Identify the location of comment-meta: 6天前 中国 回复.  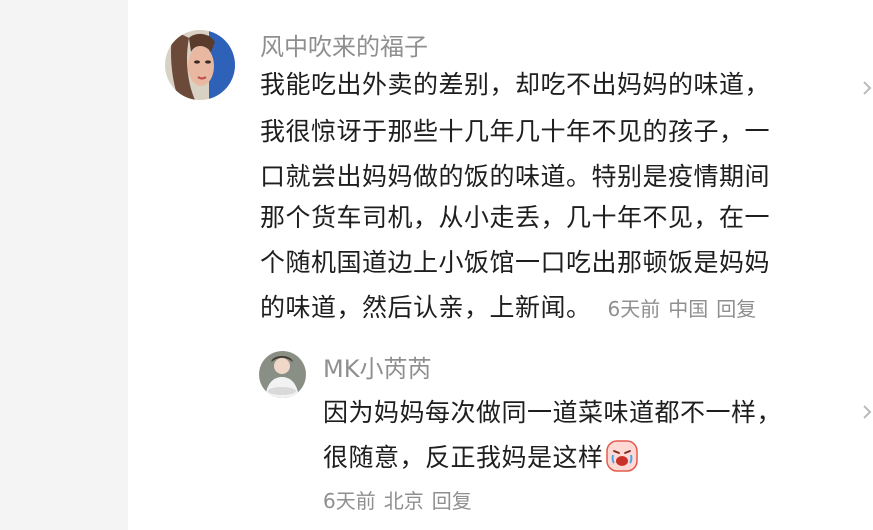
(686, 309).